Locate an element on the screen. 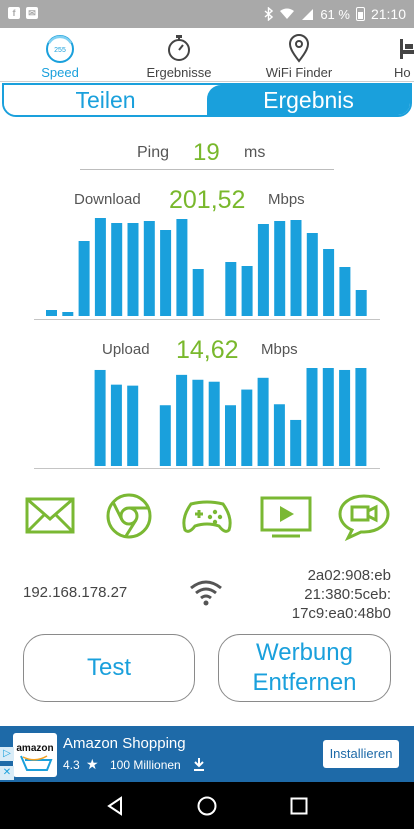 This screenshot has width=414, height=829. back-icon is located at coordinates (115, 806).